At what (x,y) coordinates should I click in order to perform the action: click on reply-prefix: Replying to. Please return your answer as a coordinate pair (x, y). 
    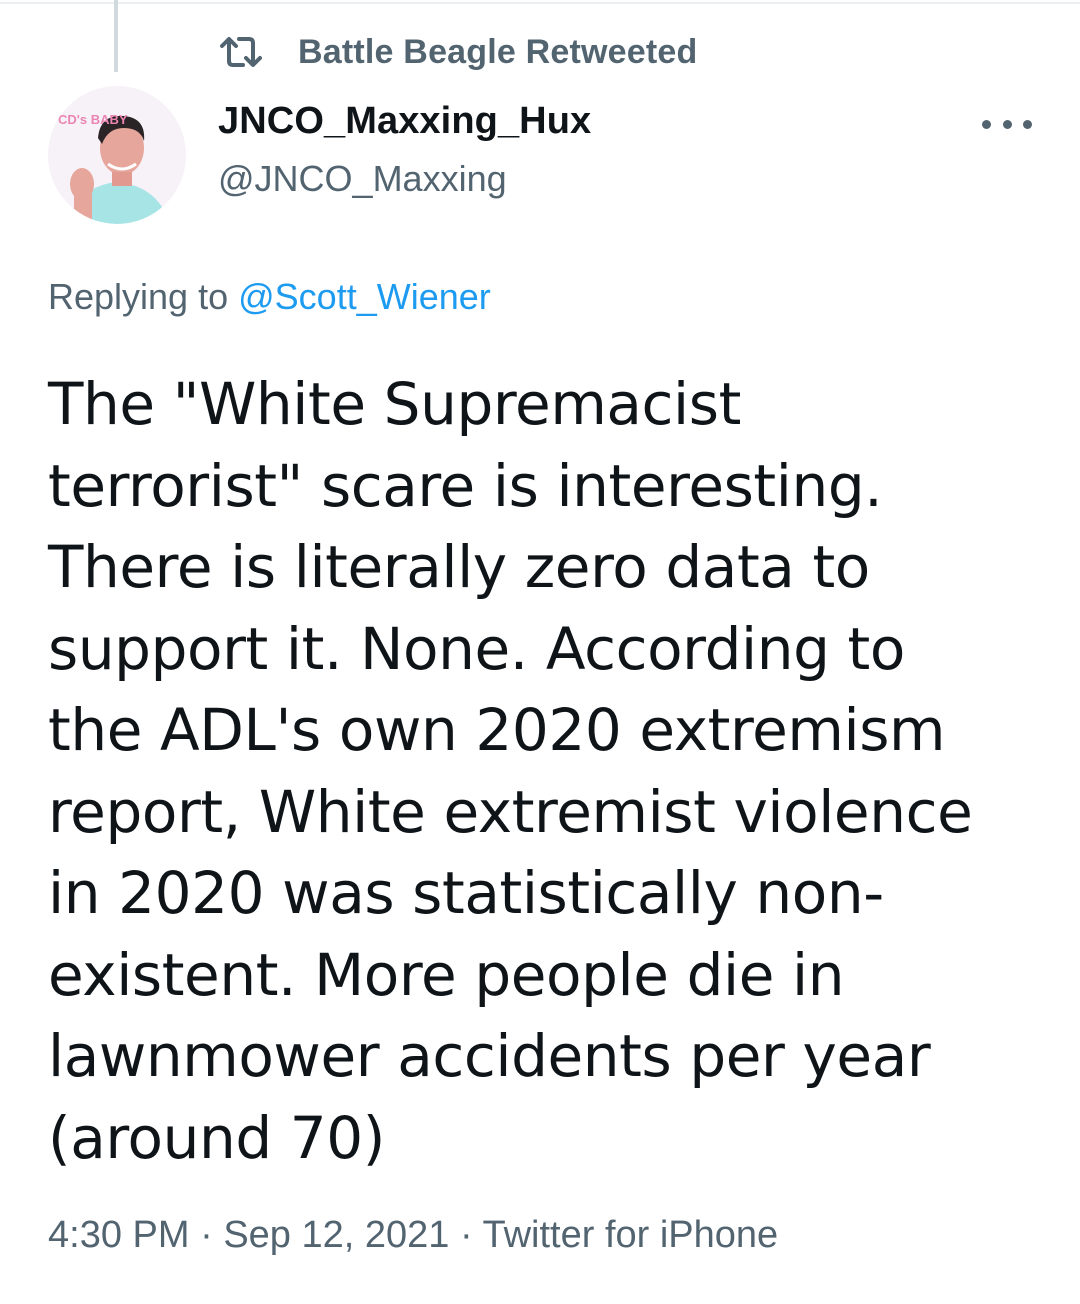
    Looking at the image, I should click on (143, 296).